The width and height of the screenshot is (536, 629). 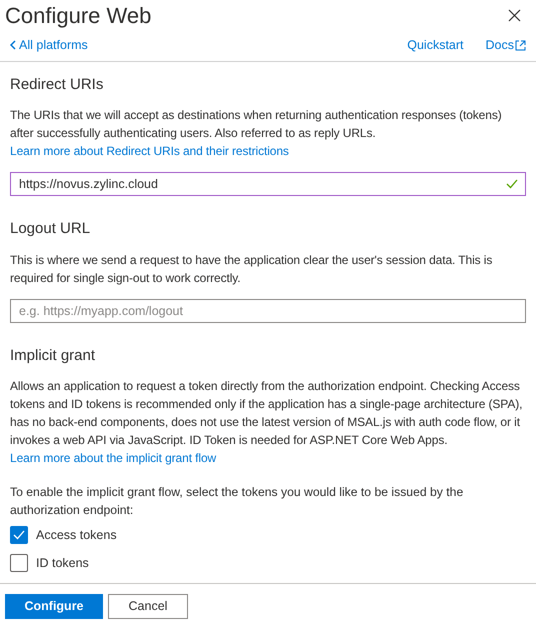 I want to click on section-heading: Redirect URIs, so click(x=57, y=84).